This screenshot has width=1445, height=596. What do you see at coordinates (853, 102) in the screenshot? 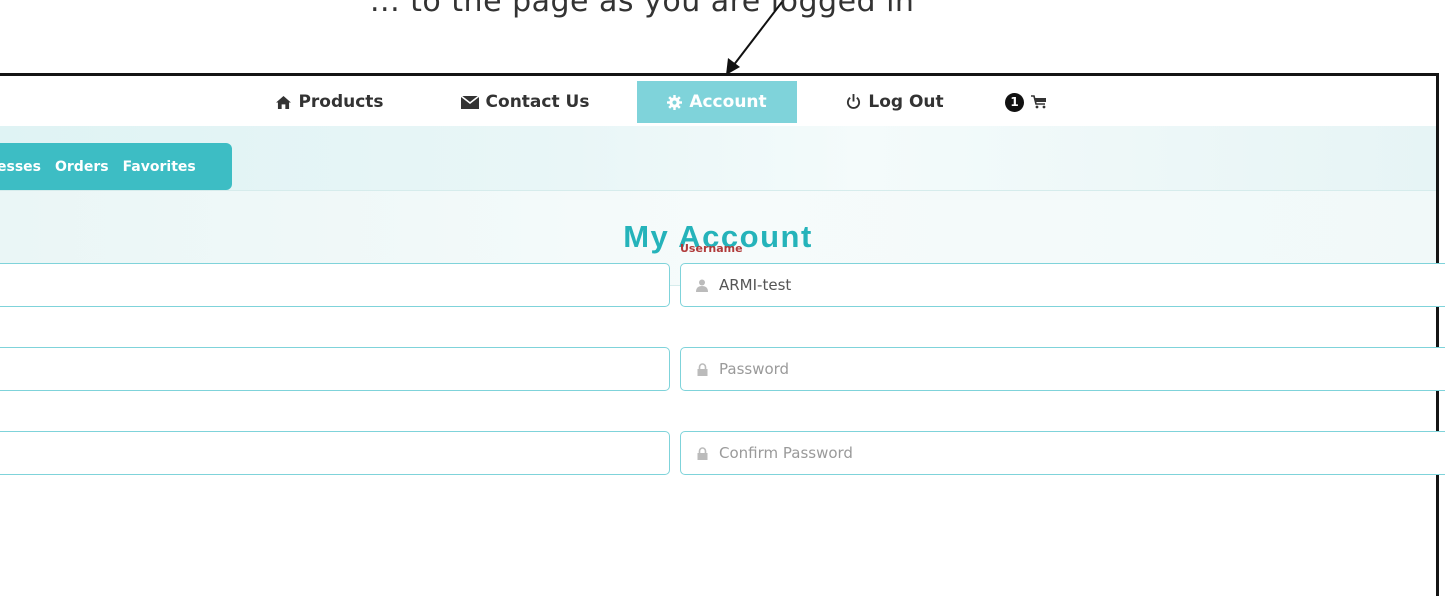
I see `power-icon` at bounding box center [853, 102].